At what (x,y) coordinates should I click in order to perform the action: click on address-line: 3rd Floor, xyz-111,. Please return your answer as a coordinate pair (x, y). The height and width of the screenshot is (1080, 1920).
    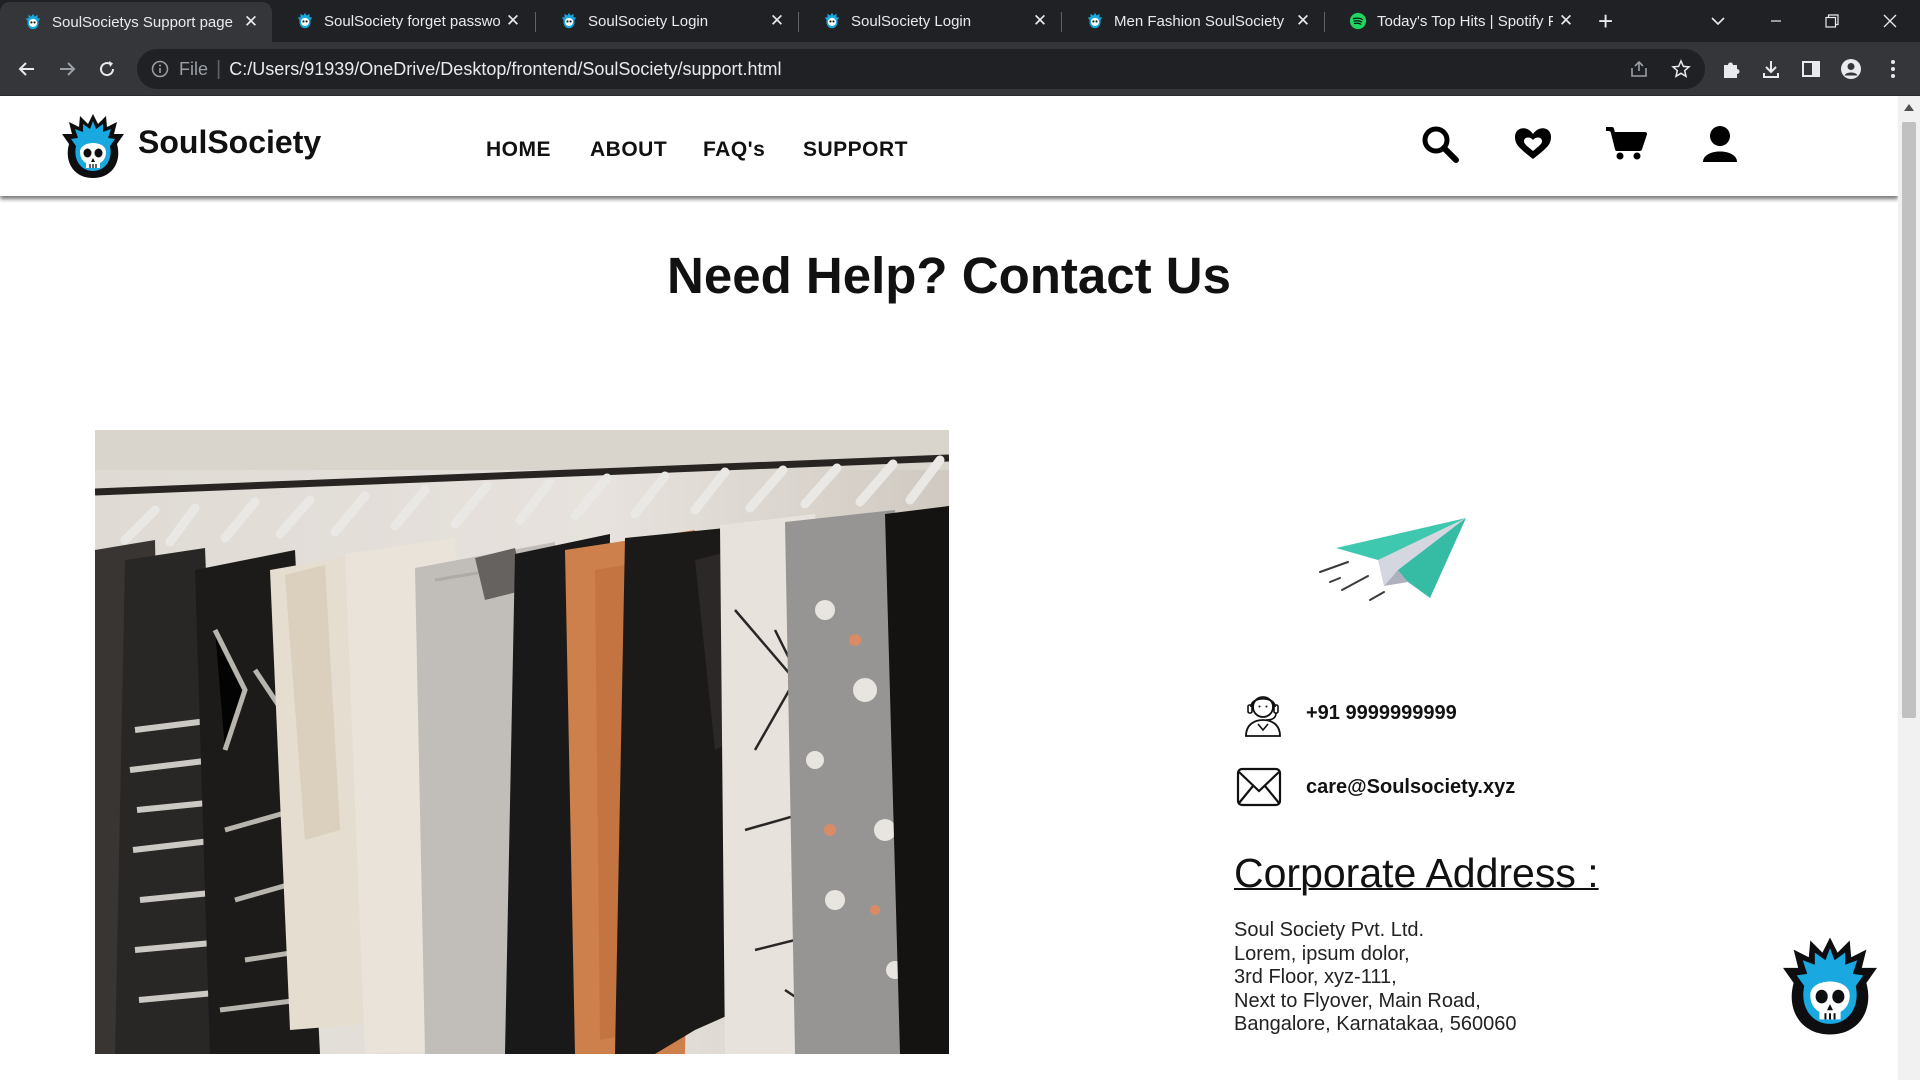
    Looking at the image, I should click on (1315, 977).